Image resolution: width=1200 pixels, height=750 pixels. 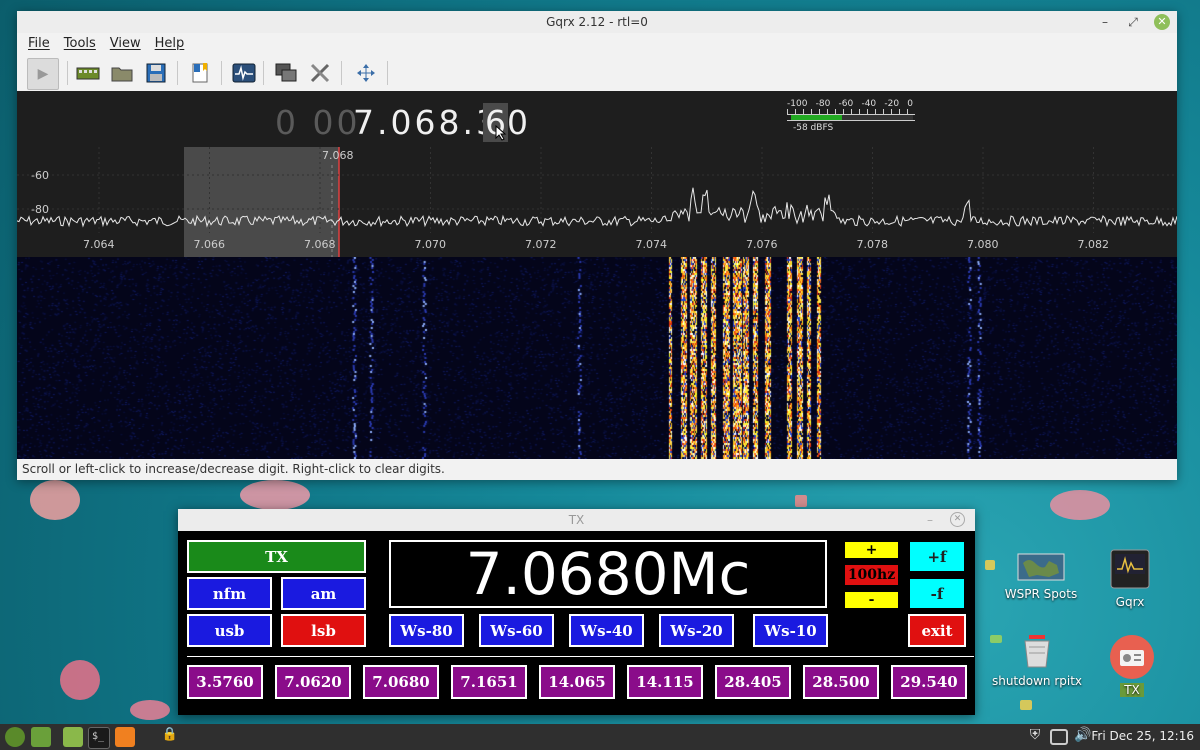 What do you see at coordinates (41, 737) in the screenshot?
I see `show-desktop-icon` at bounding box center [41, 737].